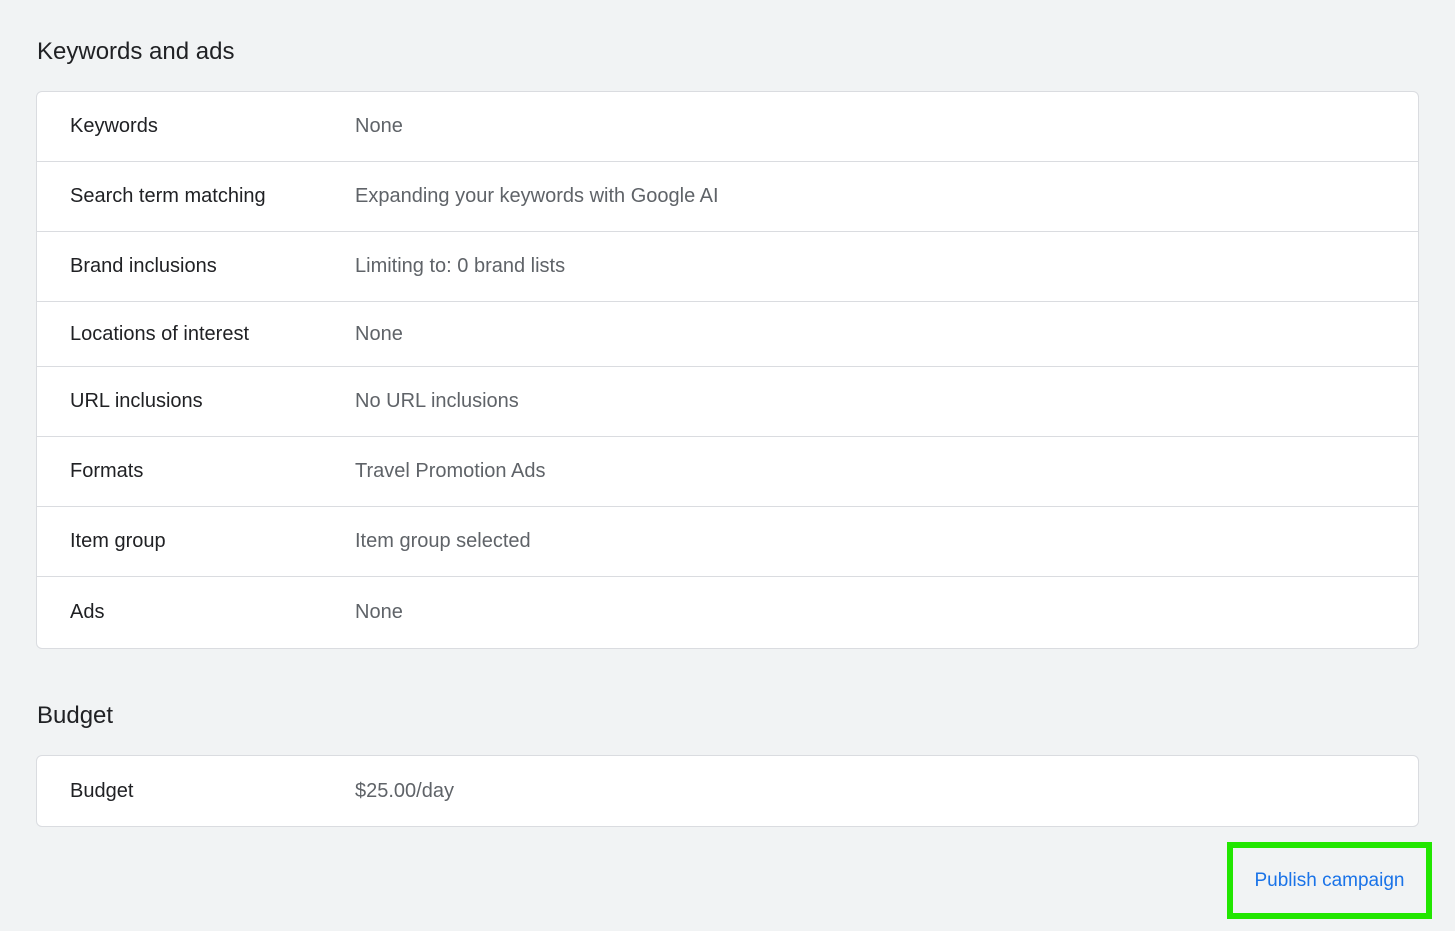  What do you see at coordinates (1329, 880) in the screenshot?
I see `publish-campaign-button: Publish campaign` at bounding box center [1329, 880].